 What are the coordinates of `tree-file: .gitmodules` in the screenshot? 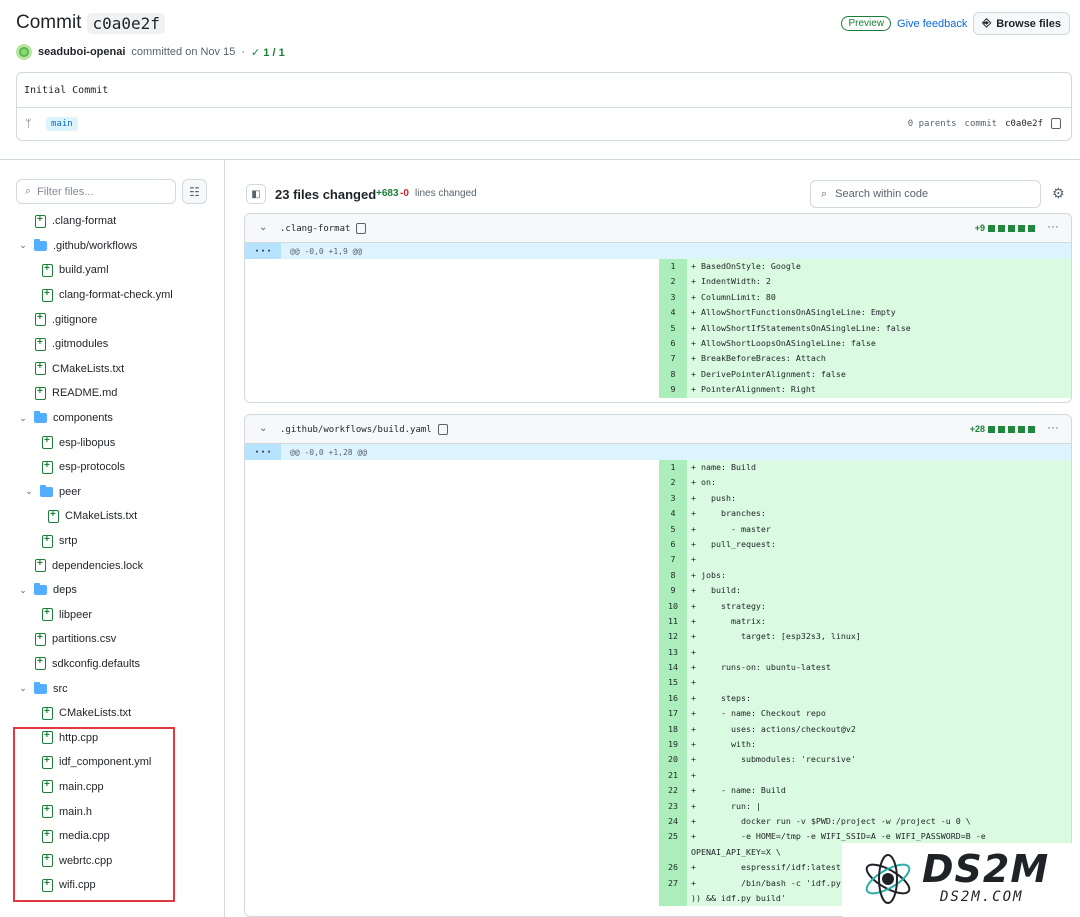 It's located at (112, 344).